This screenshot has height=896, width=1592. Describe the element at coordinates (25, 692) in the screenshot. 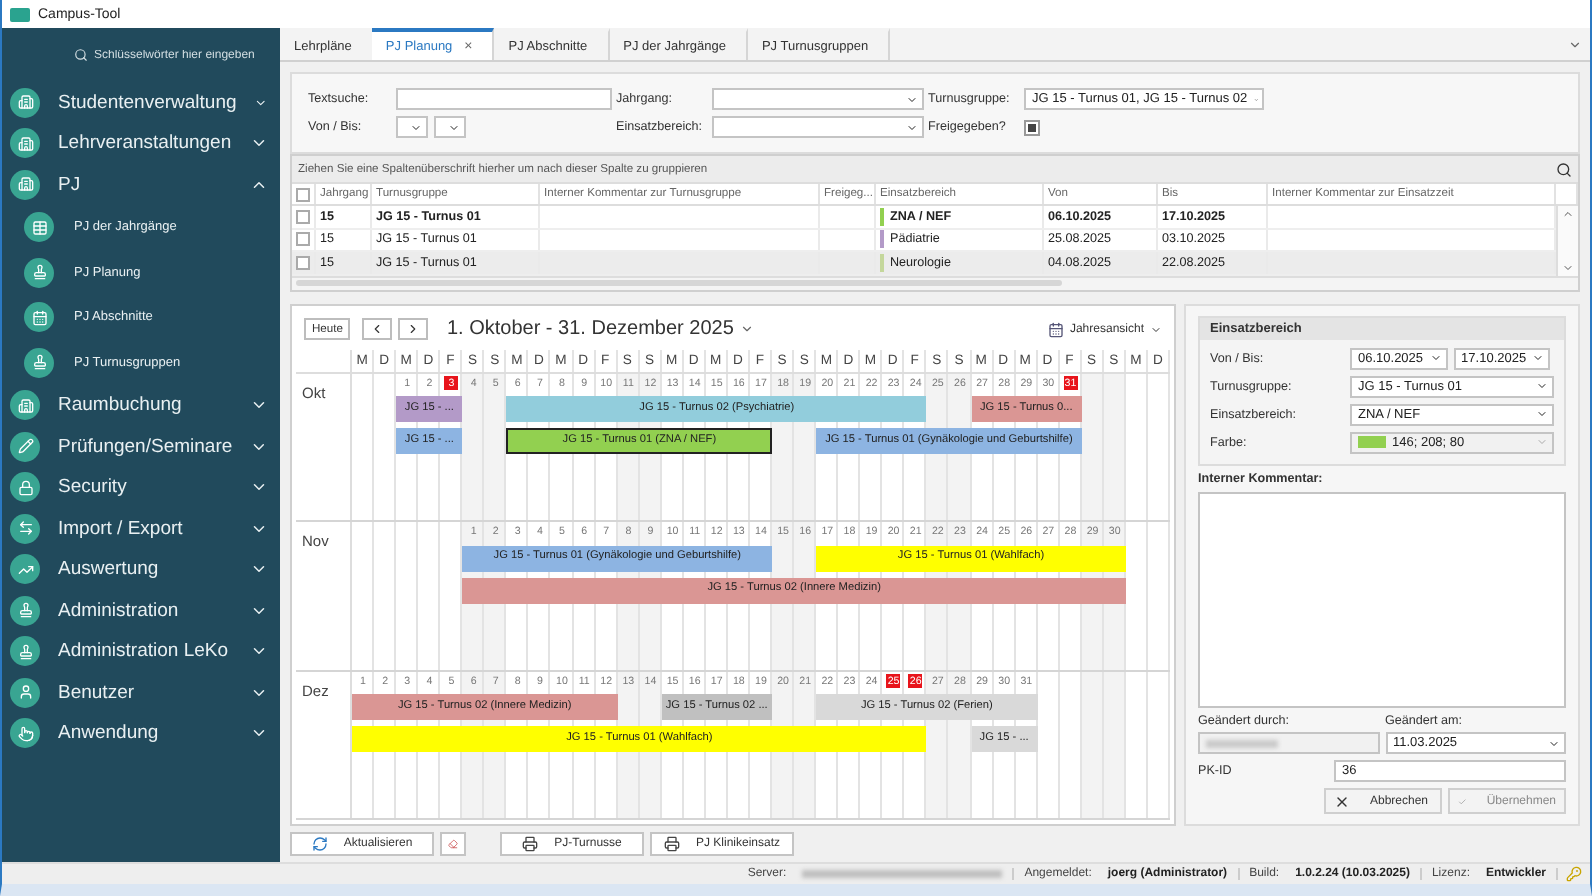

I see `user-icon` at that location.